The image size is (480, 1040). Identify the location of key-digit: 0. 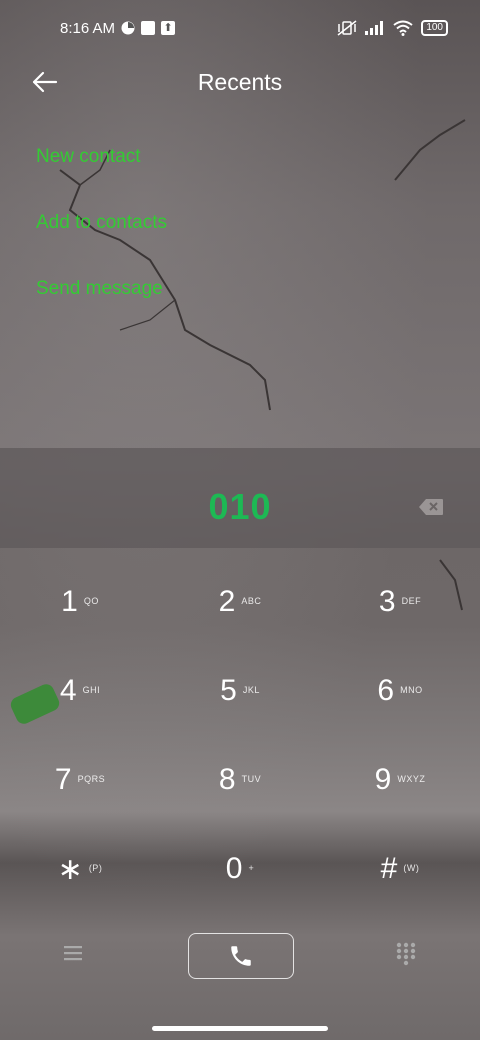
(234, 868).